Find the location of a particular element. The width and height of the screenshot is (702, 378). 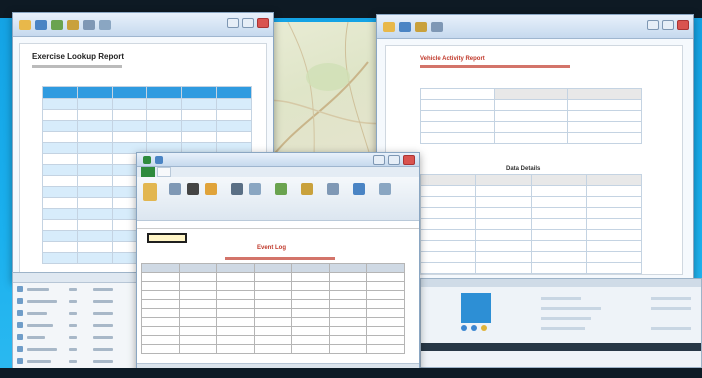

conditional-format-icon is located at coordinates (307, 189).